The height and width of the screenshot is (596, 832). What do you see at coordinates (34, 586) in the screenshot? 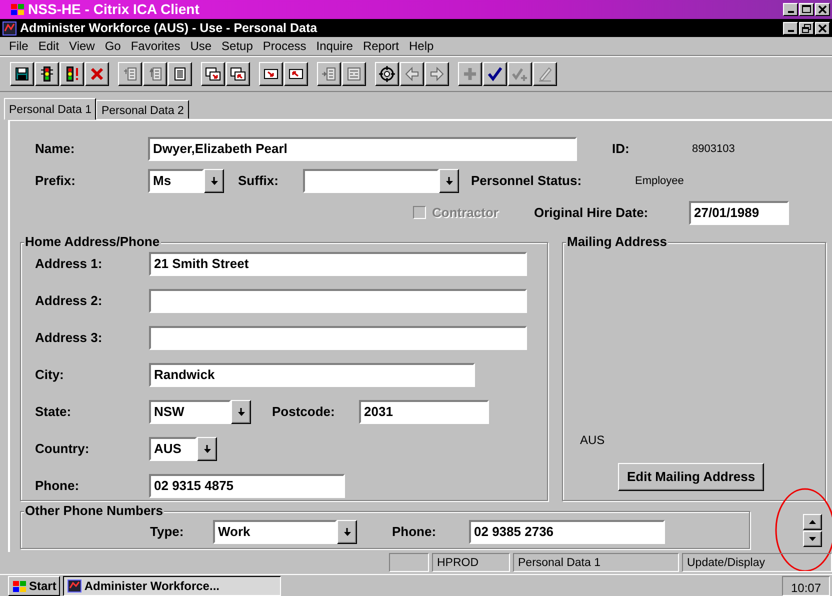
I see `start-button: Start` at bounding box center [34, 586].